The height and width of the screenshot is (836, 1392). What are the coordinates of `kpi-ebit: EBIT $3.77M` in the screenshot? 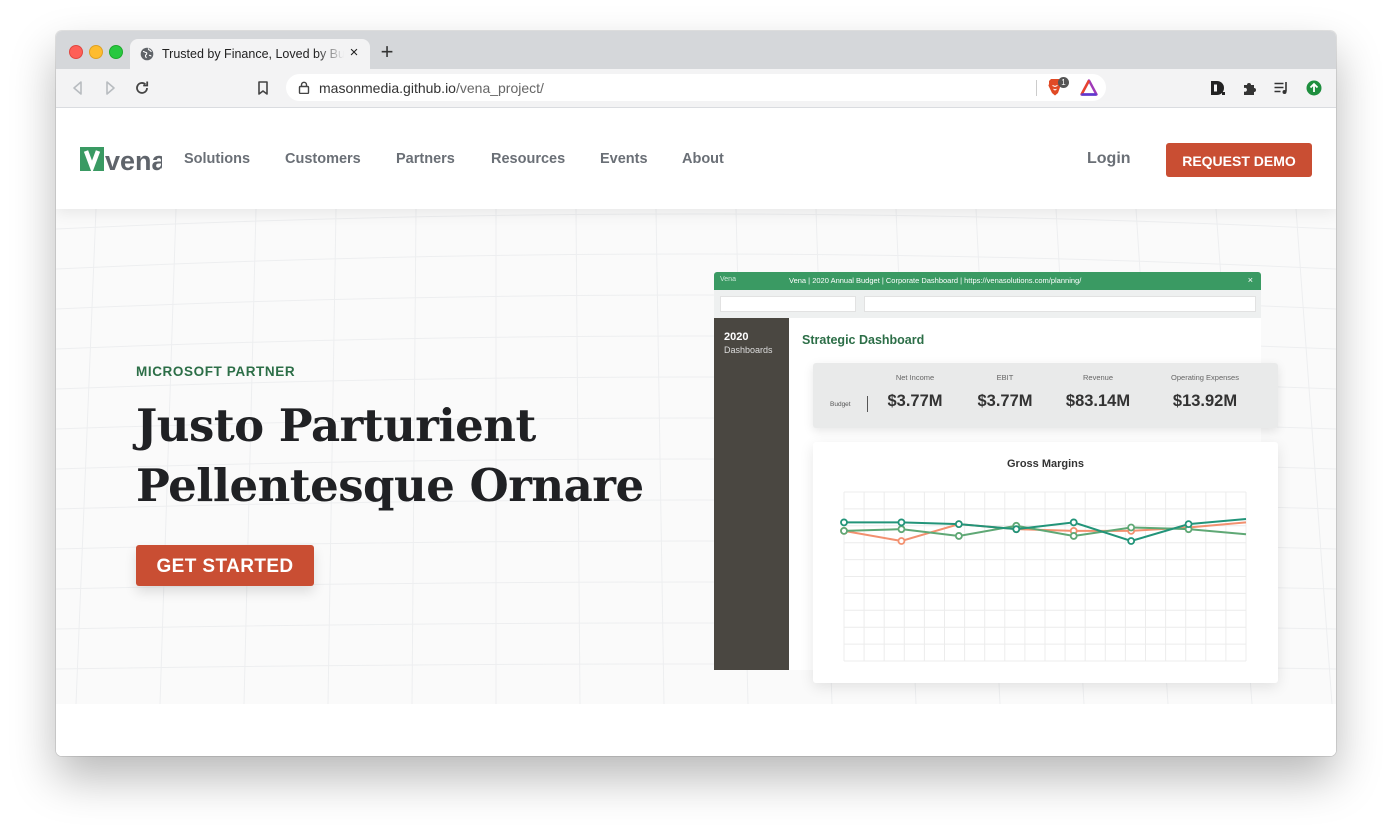 It's located at (1005, 392).